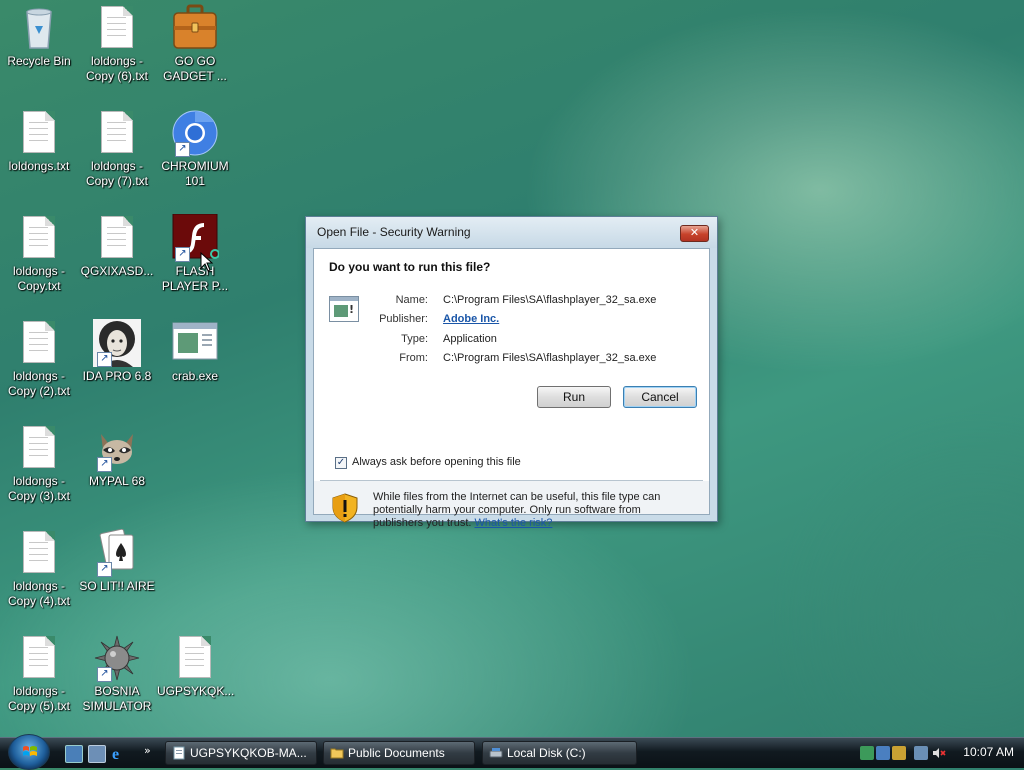 This screenshot has width=1024, height=770. I want to click on clock: 10:07 AM, so click(988, 752).